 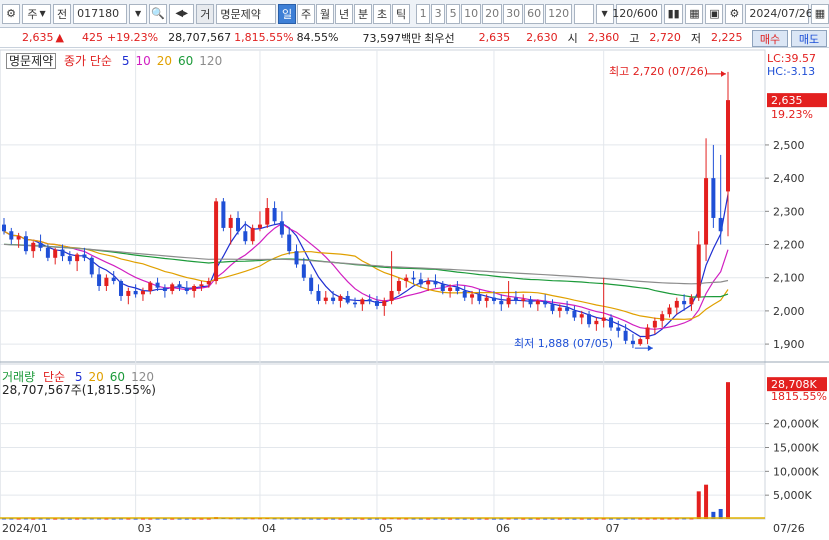 What do you see at coordinates (714, 13) in the screenshot?
I see `save-icon: ▣` at bounding box center [714, 13].